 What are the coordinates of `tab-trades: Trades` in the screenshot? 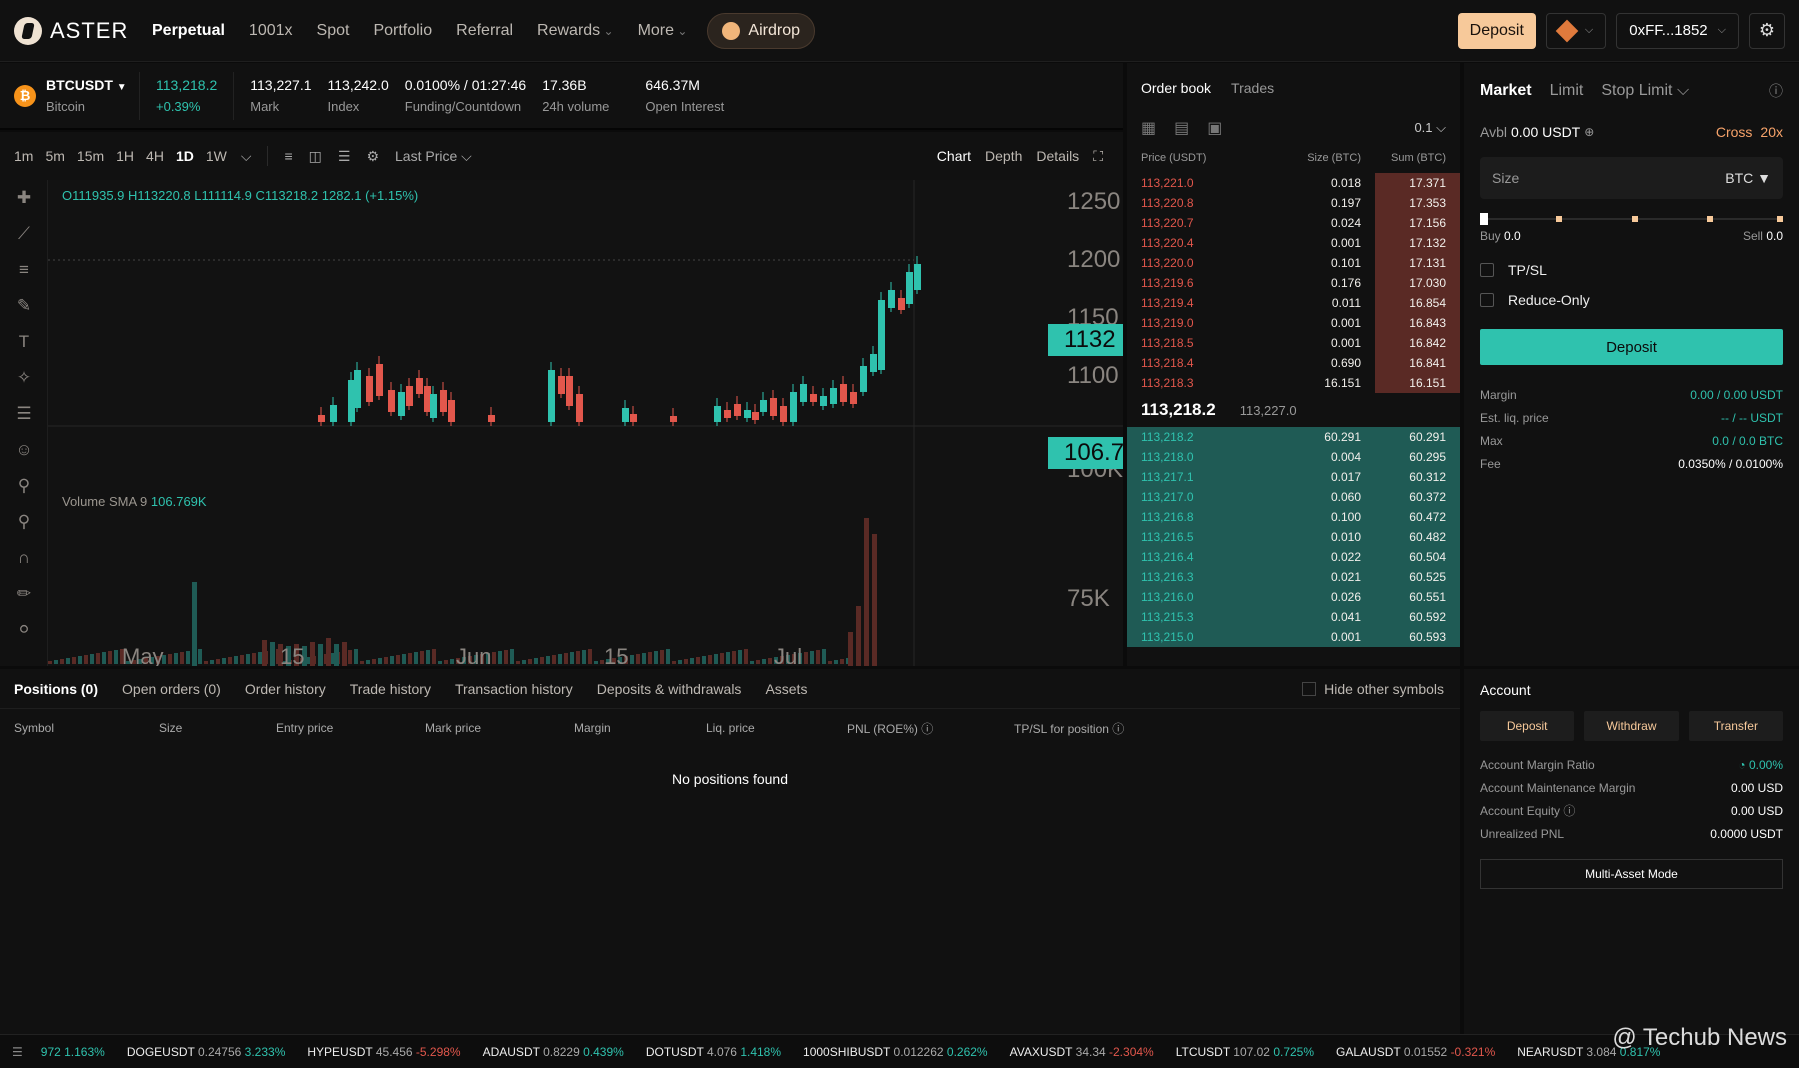 It's located at (1252, 88).